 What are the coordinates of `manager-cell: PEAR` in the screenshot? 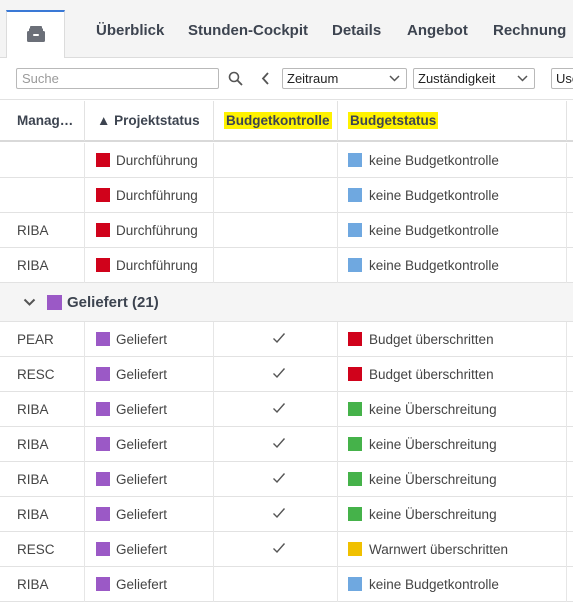 It's located at (35, 339).